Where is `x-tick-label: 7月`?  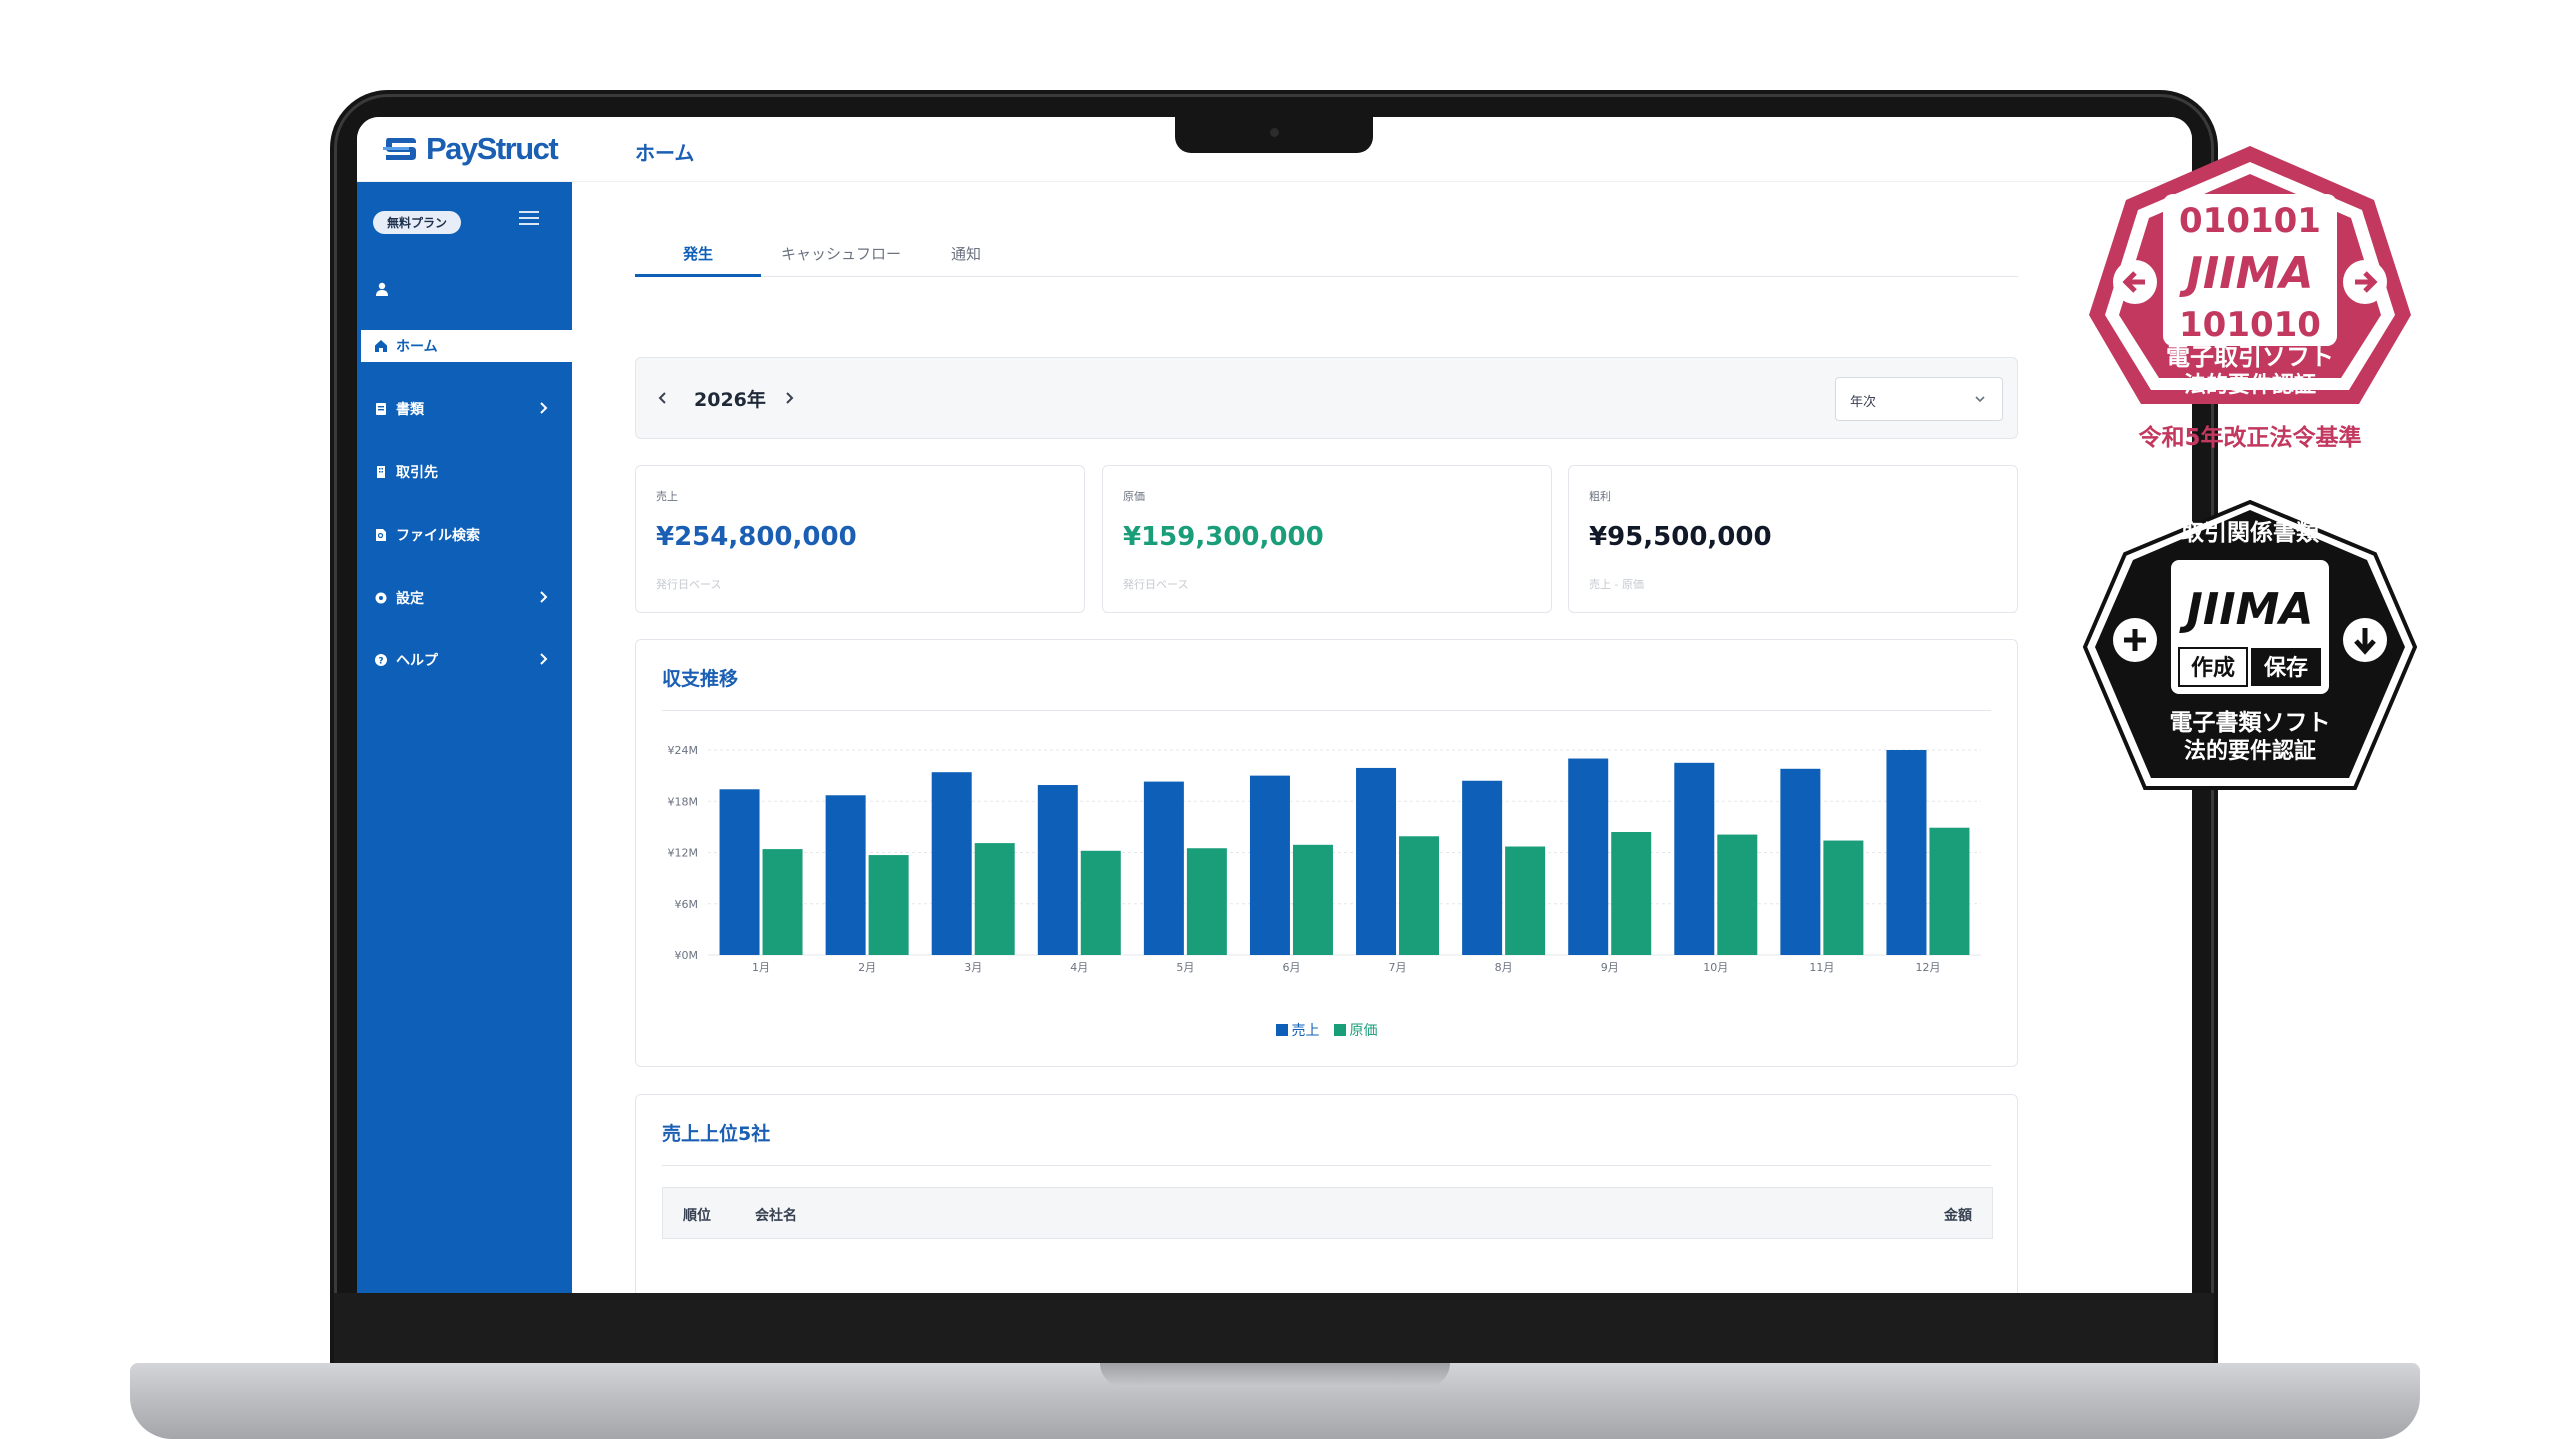 x-tick-label: 7月 is located at coordinates (1398, 967).